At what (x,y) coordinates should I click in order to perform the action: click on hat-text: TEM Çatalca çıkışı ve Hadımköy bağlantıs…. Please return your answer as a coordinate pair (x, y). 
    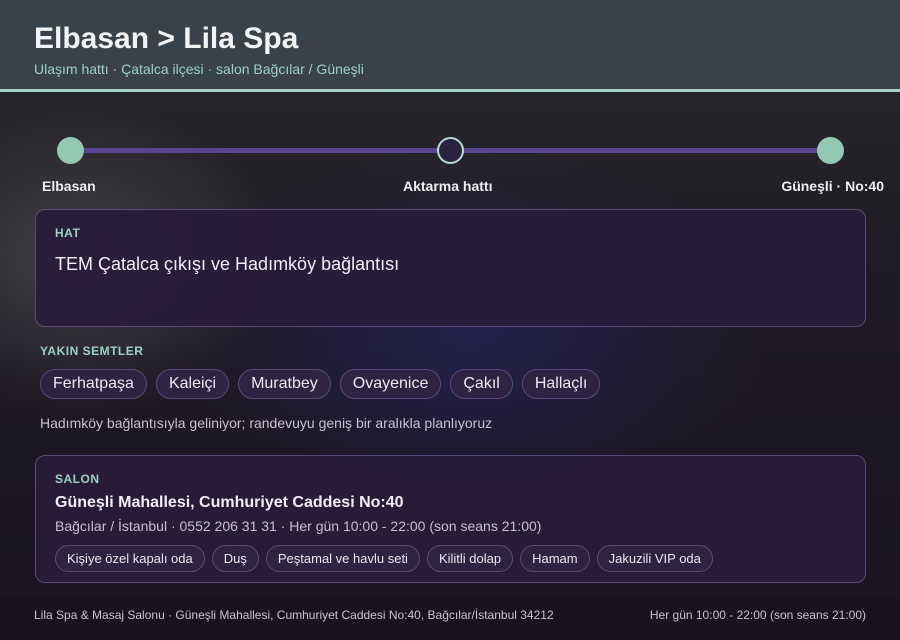
    Looking at the image, I should click on (227, 264).